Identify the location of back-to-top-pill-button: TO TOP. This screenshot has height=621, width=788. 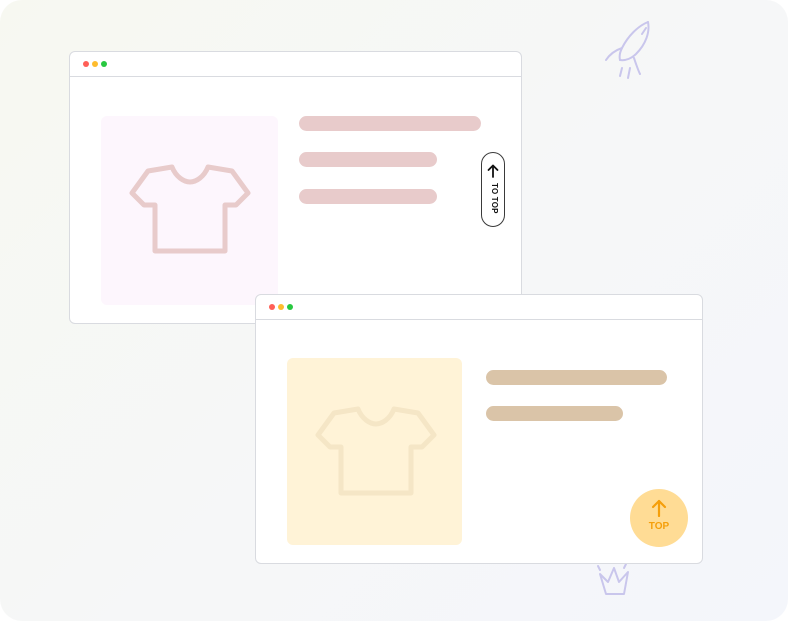
(493, 189).